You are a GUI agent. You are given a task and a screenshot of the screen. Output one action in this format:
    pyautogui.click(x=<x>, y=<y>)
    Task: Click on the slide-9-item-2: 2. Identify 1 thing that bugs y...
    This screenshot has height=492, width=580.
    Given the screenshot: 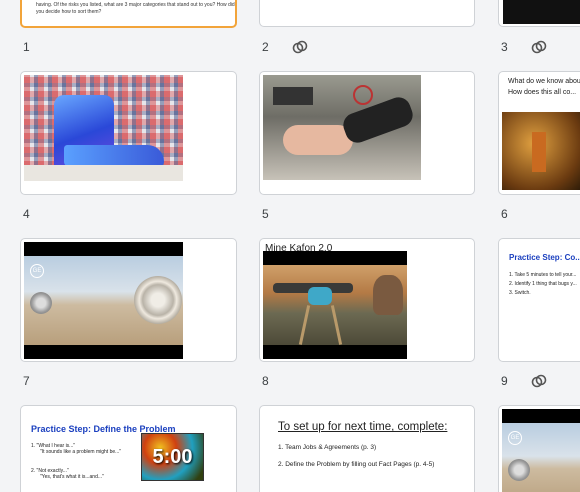 What is the action you would take?
    pyautogui.click(x=543, y=284)
    